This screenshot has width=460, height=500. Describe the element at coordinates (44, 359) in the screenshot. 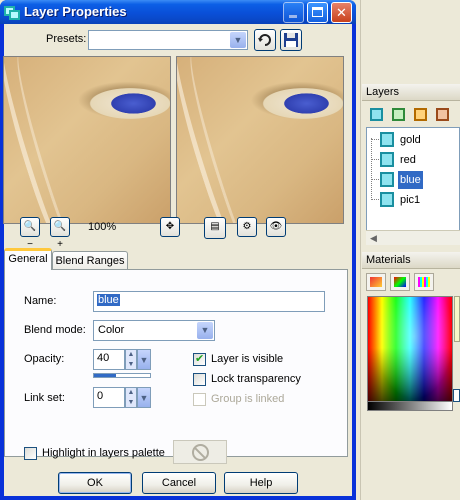

I see `opacity-label: Opacity:` at that location.